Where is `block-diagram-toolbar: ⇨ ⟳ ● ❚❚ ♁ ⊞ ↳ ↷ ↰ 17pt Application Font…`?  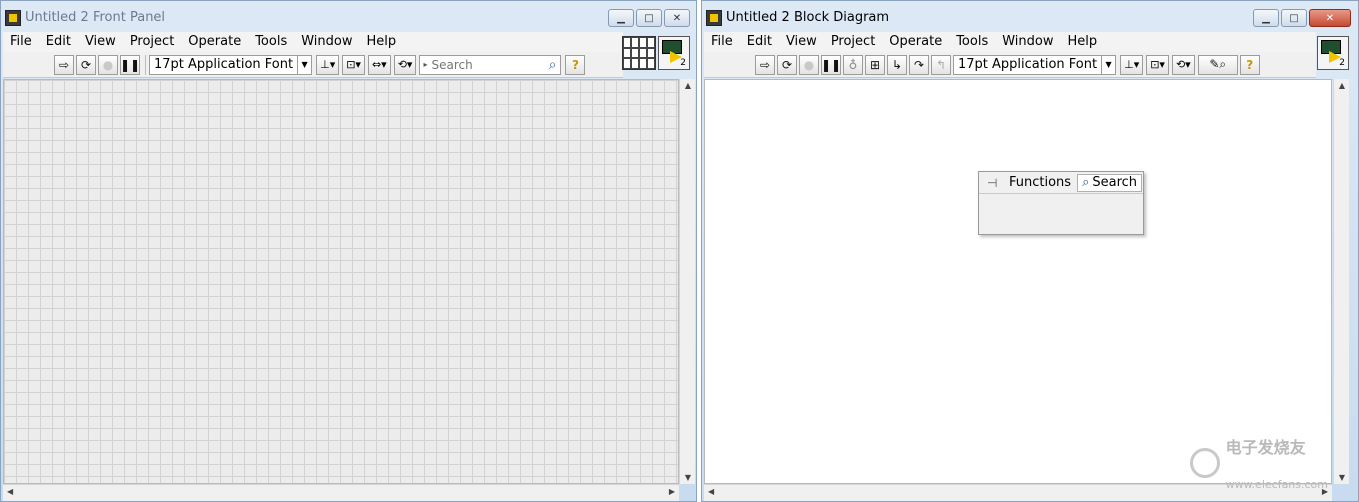 block-diagram-toolbar: ⇨ ⟳ ● ❚❚ ♁ ⊞ ↳ ↷ ↰ 17pt Application Font… is located at coordinates (1010, 65).